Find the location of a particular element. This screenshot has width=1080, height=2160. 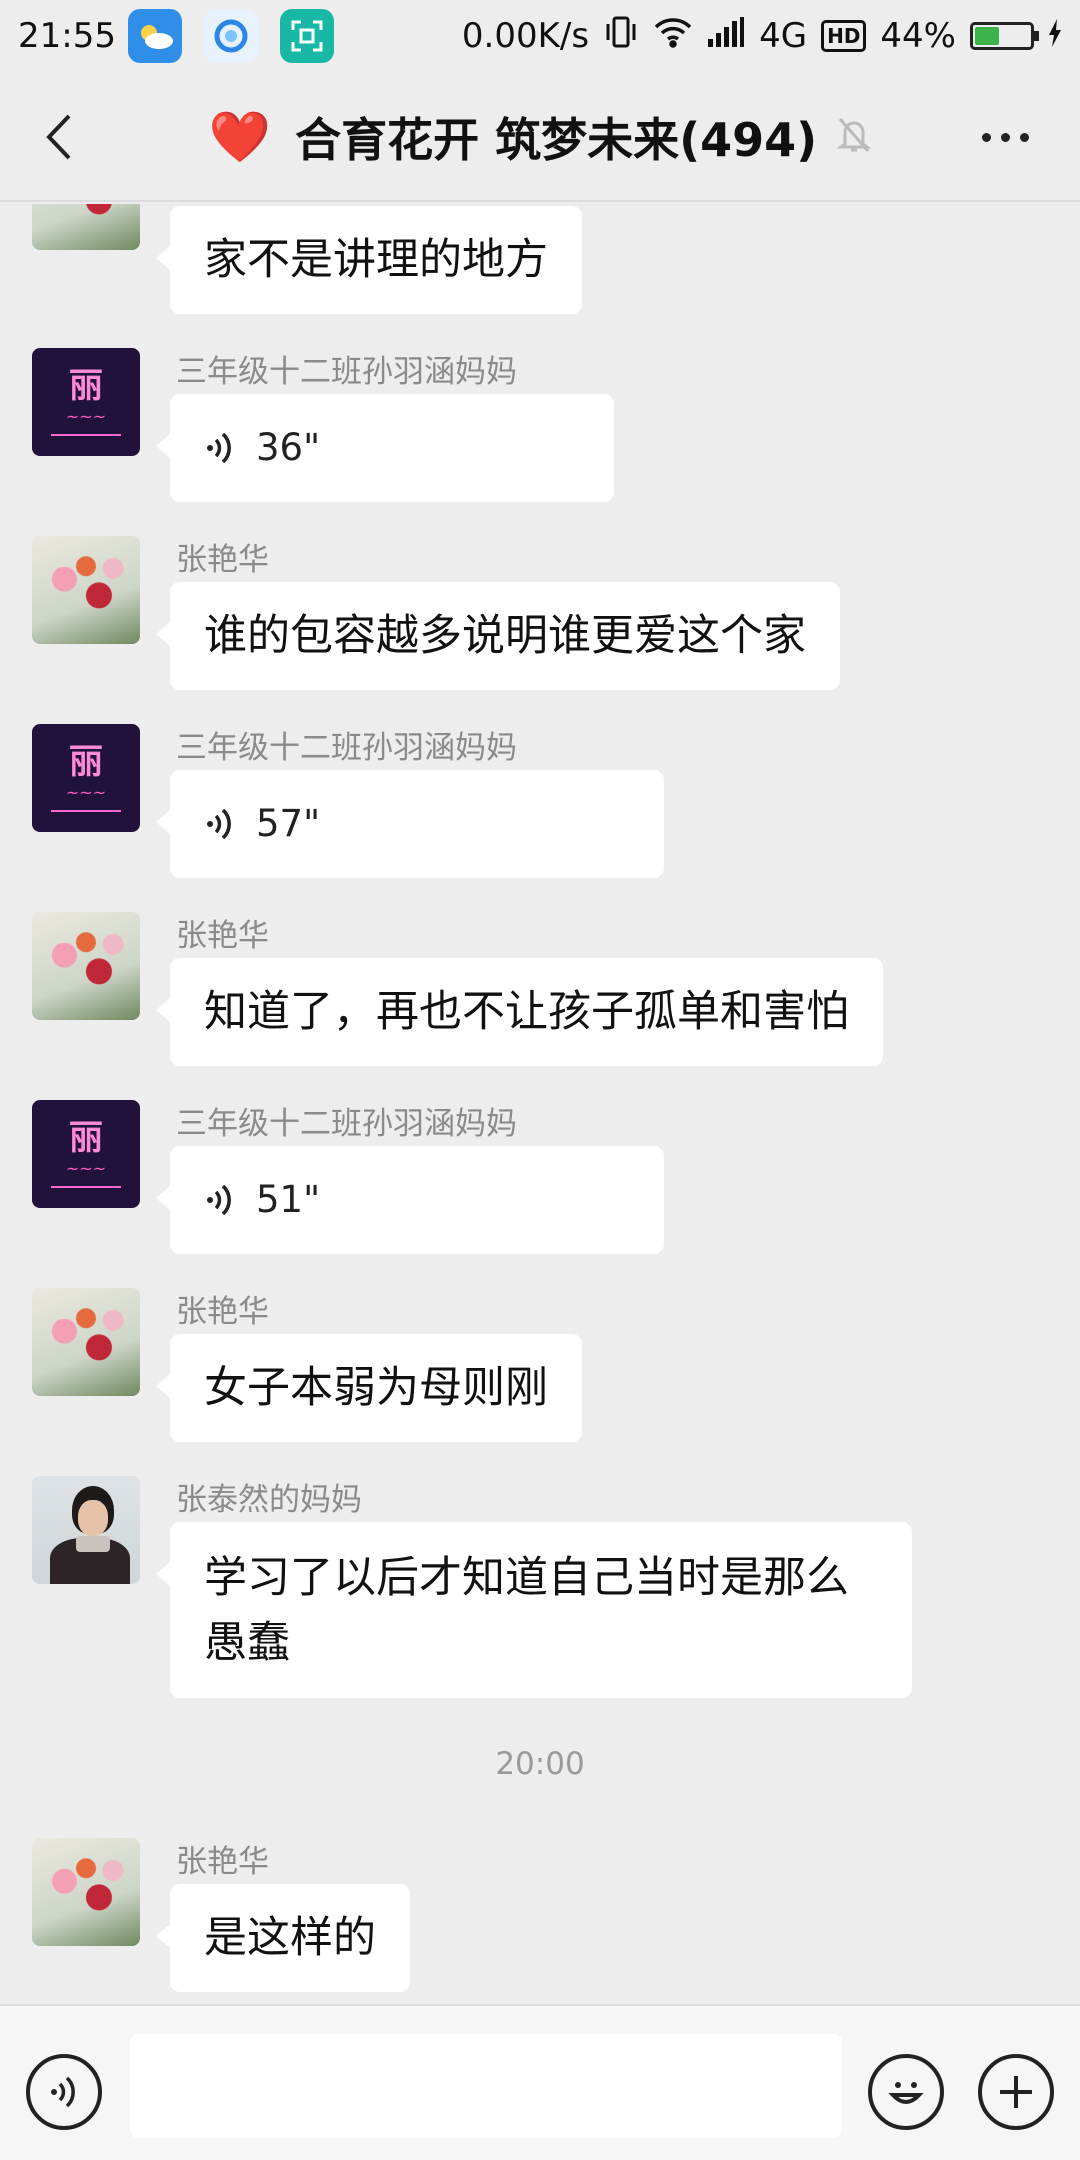

voice-toggle-button is located at coordinates (64, 2092).